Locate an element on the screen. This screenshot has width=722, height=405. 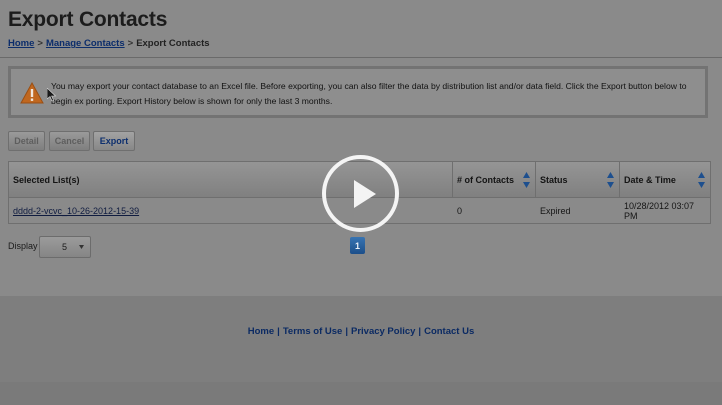
footer-terms-link: Terms of Use is located at coordinates (312, 331).